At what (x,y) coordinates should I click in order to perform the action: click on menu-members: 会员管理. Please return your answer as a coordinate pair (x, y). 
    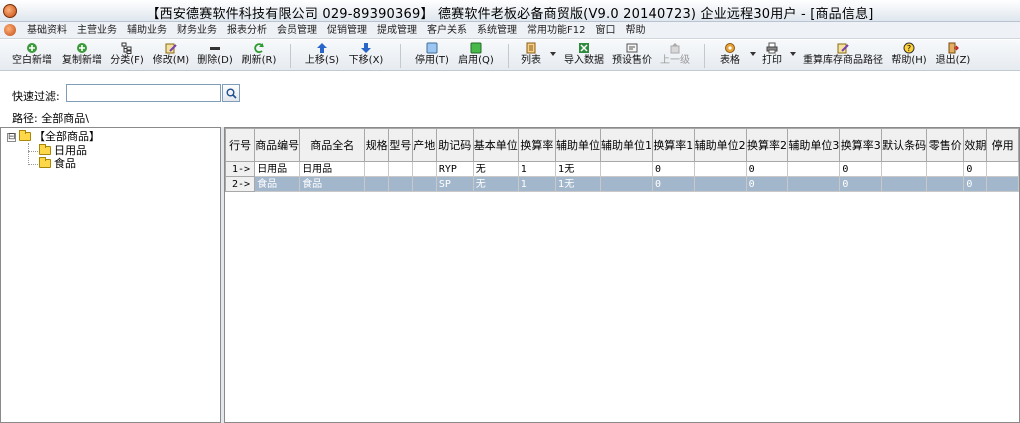
    Looking at the image, I should click on (297, 30).